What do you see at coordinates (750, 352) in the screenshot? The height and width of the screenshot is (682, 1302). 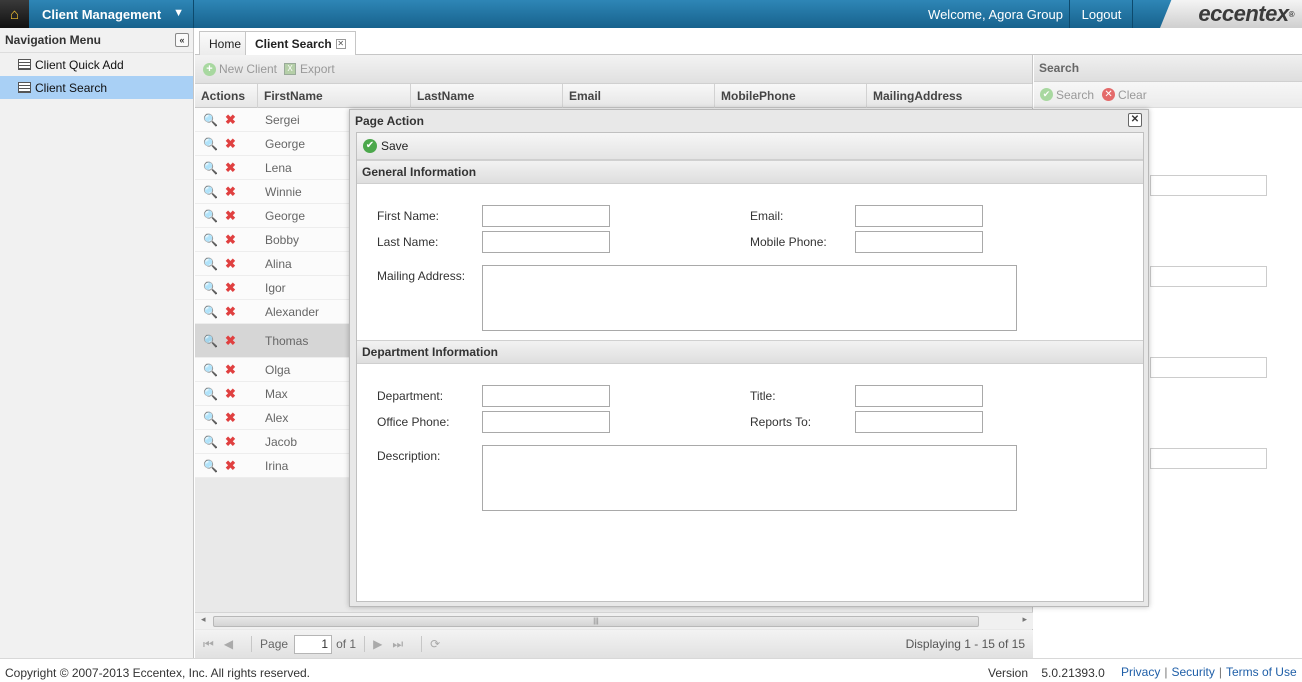 I see `department-information-section: Department Information` at bounding box center [750, 352].